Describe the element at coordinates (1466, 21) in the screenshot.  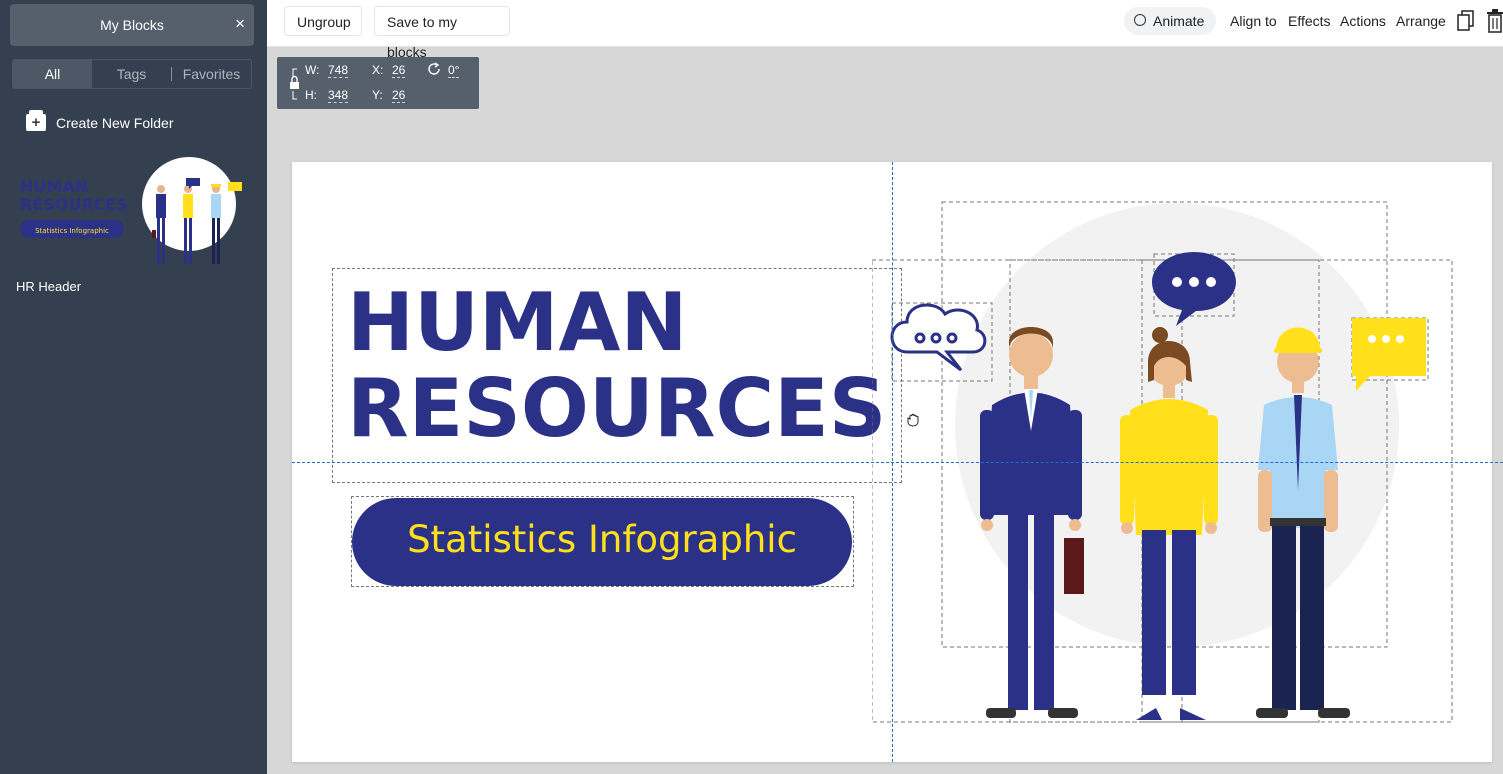
I see `copy-icon` at that location.